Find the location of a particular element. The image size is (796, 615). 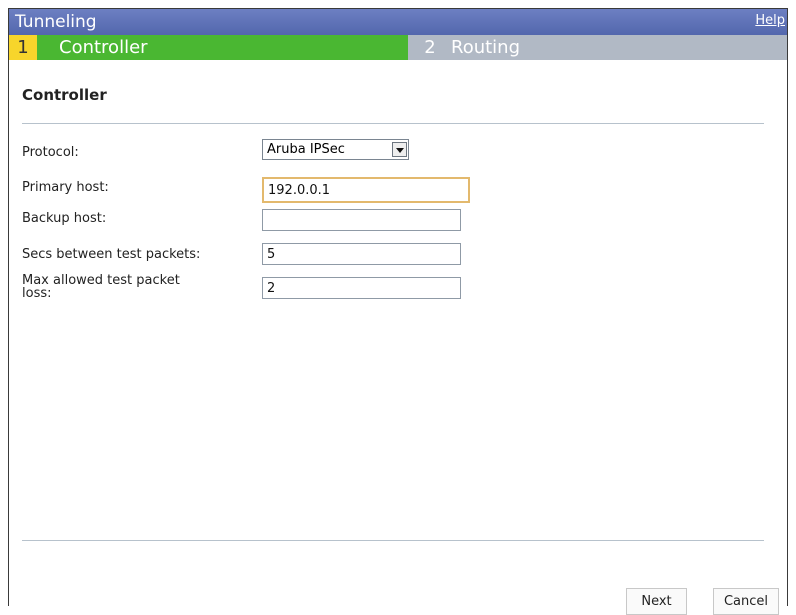

secs-between-label: Secs between test packets: is located at coordinates (111, 254).